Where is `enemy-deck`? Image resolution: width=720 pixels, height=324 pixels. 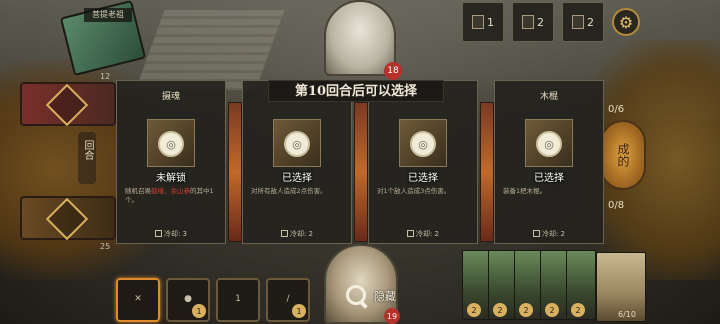 enemy-deck is located at coordinates (68, 104).